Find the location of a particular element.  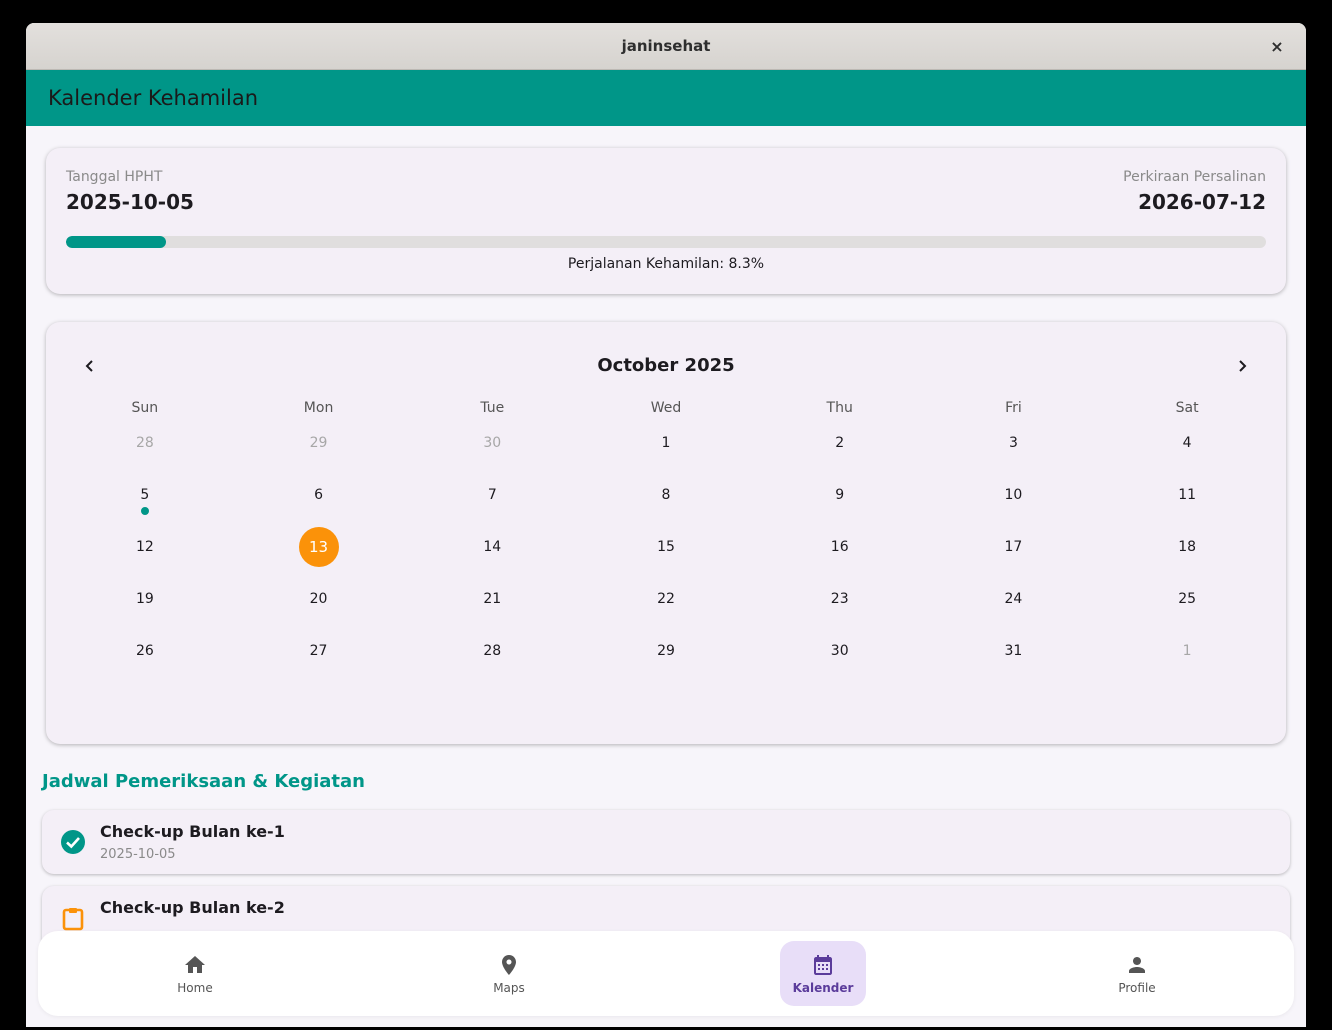

calendar-day: 14 is located at coordinates (492, 547).